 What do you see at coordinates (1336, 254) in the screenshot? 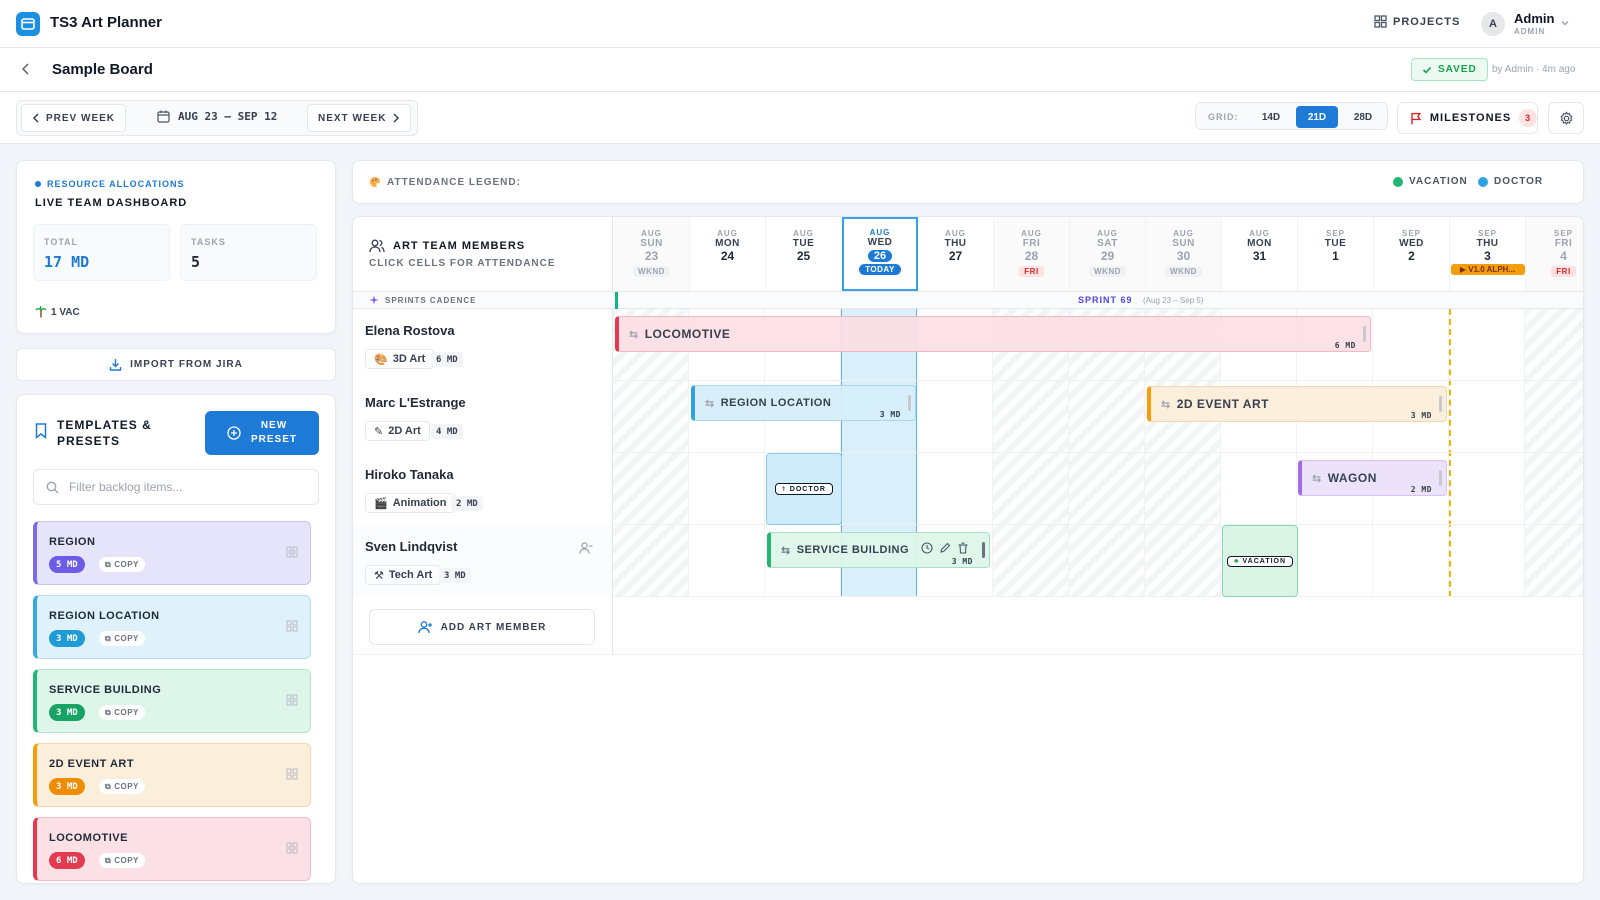
I see `day-header: SEP TUE 1` at bounding box center [1336, 254].